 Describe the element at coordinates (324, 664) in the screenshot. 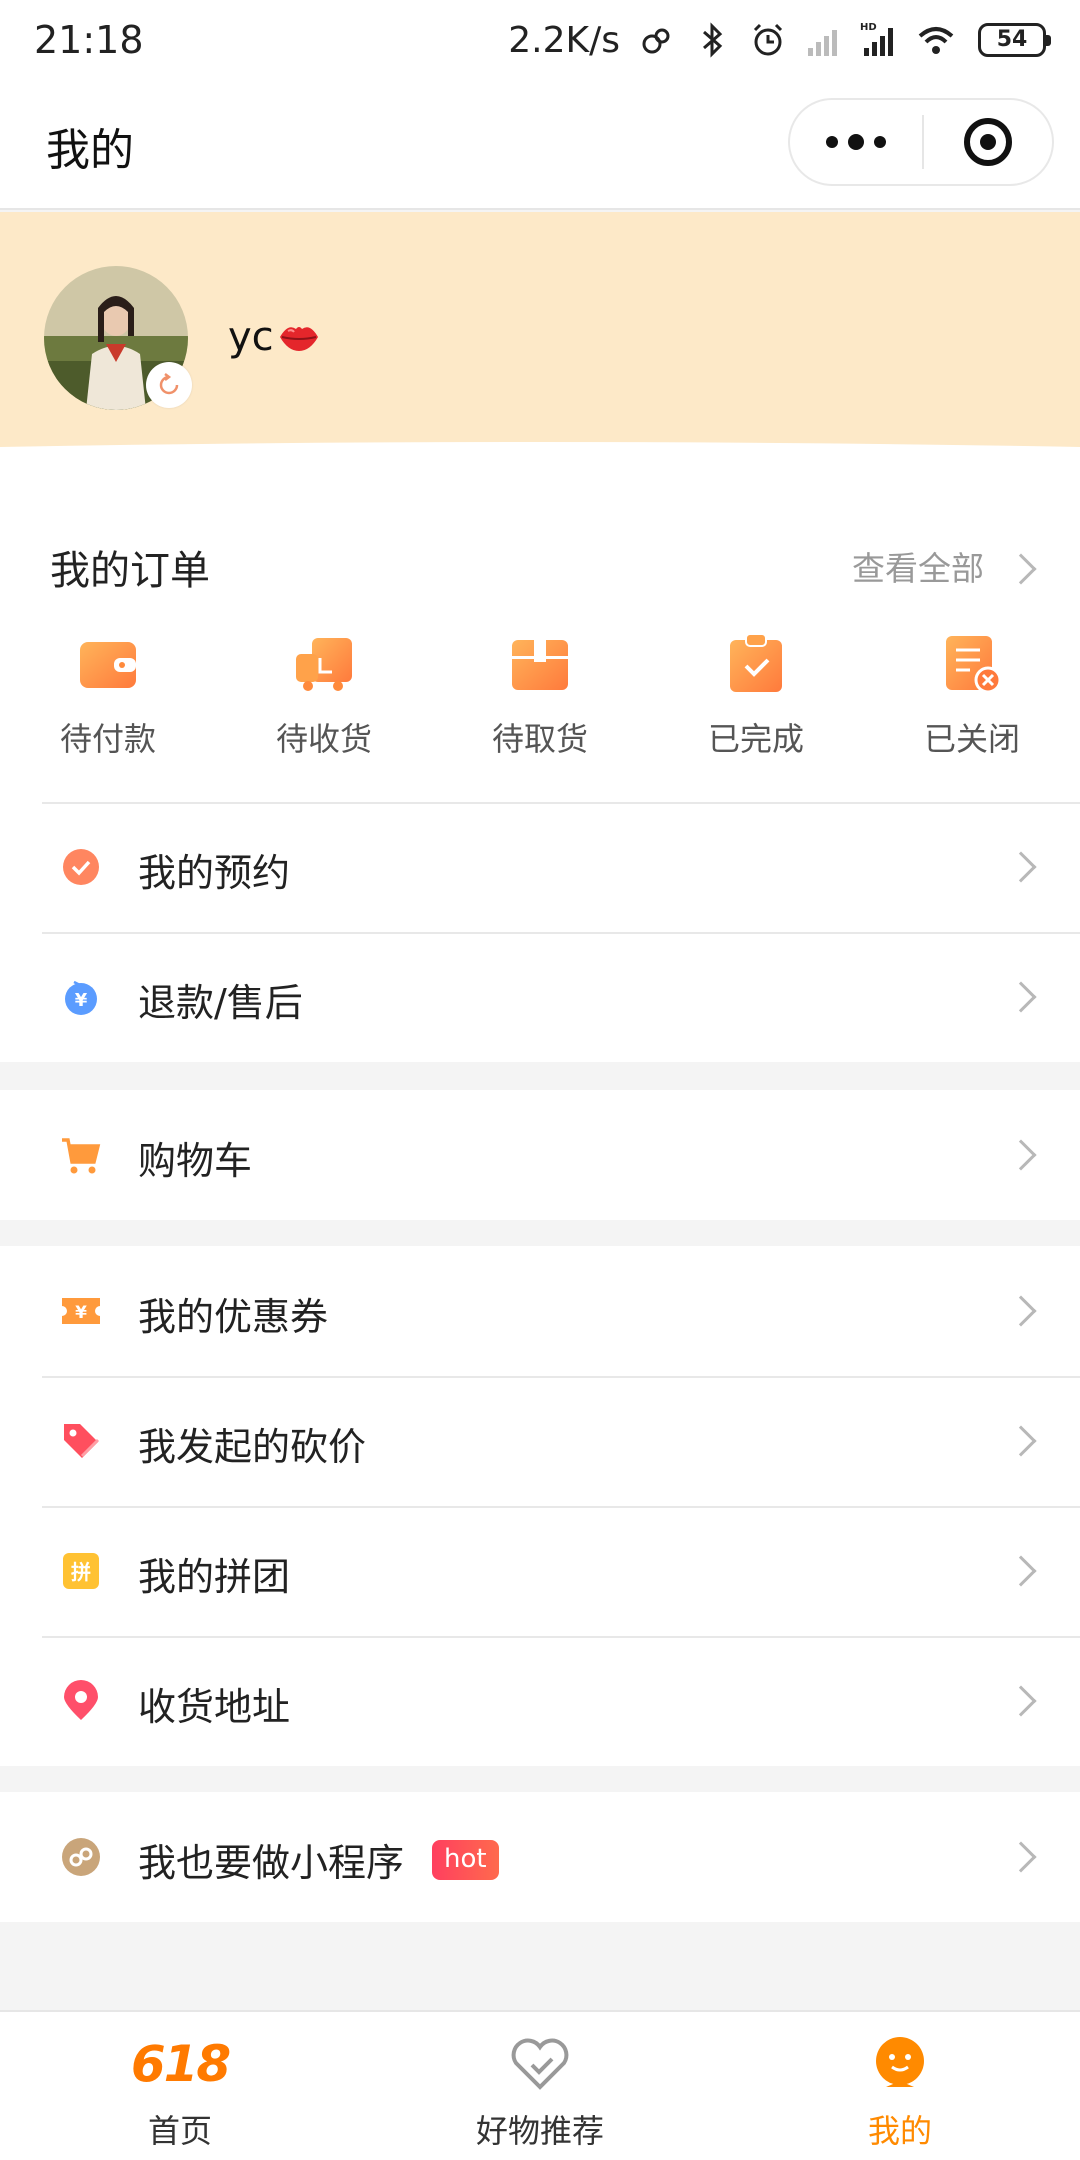

I see `truck-icon` at that location.